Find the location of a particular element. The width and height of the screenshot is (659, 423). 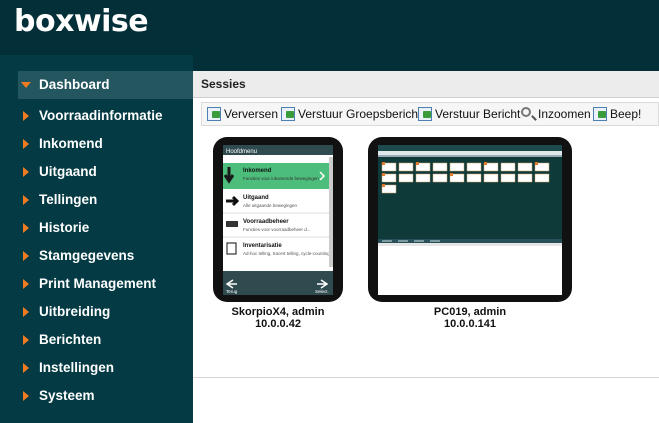

sidebar-item-stamgegevens: Stamgegevens is located at coordinates (105, 256).